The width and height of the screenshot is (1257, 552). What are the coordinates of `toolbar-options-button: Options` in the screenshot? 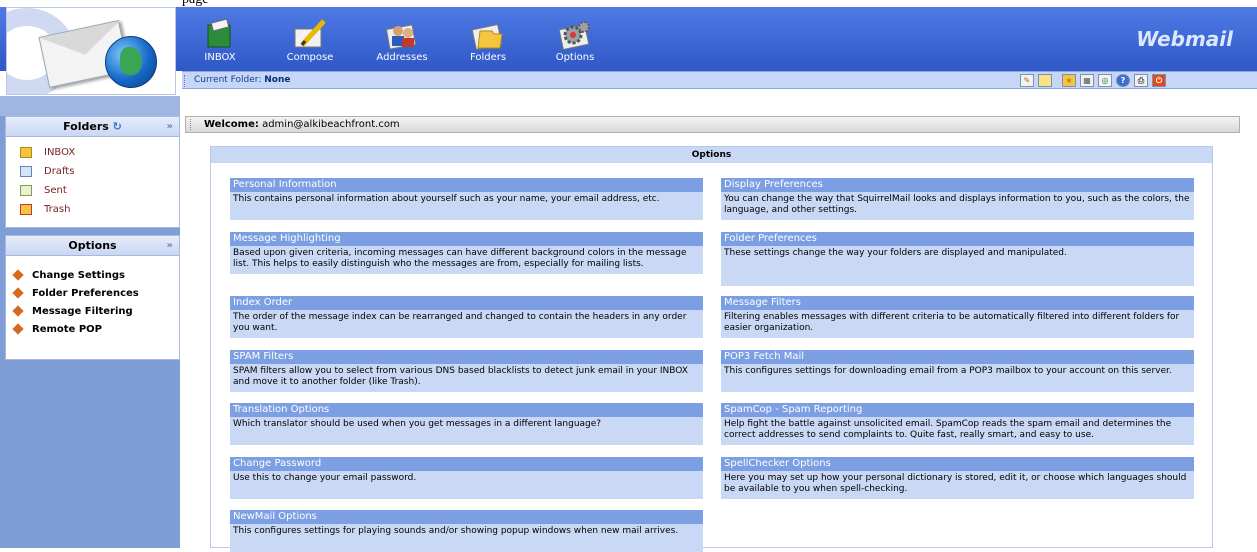 It's located at (575, 42).